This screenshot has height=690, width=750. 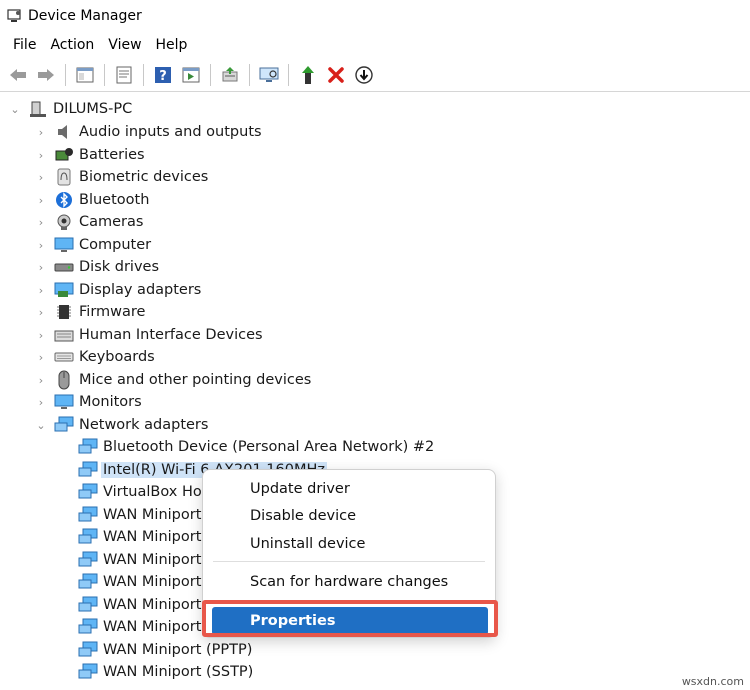 I want to click on context-item-label: Properties, so click(x=293, y=621).